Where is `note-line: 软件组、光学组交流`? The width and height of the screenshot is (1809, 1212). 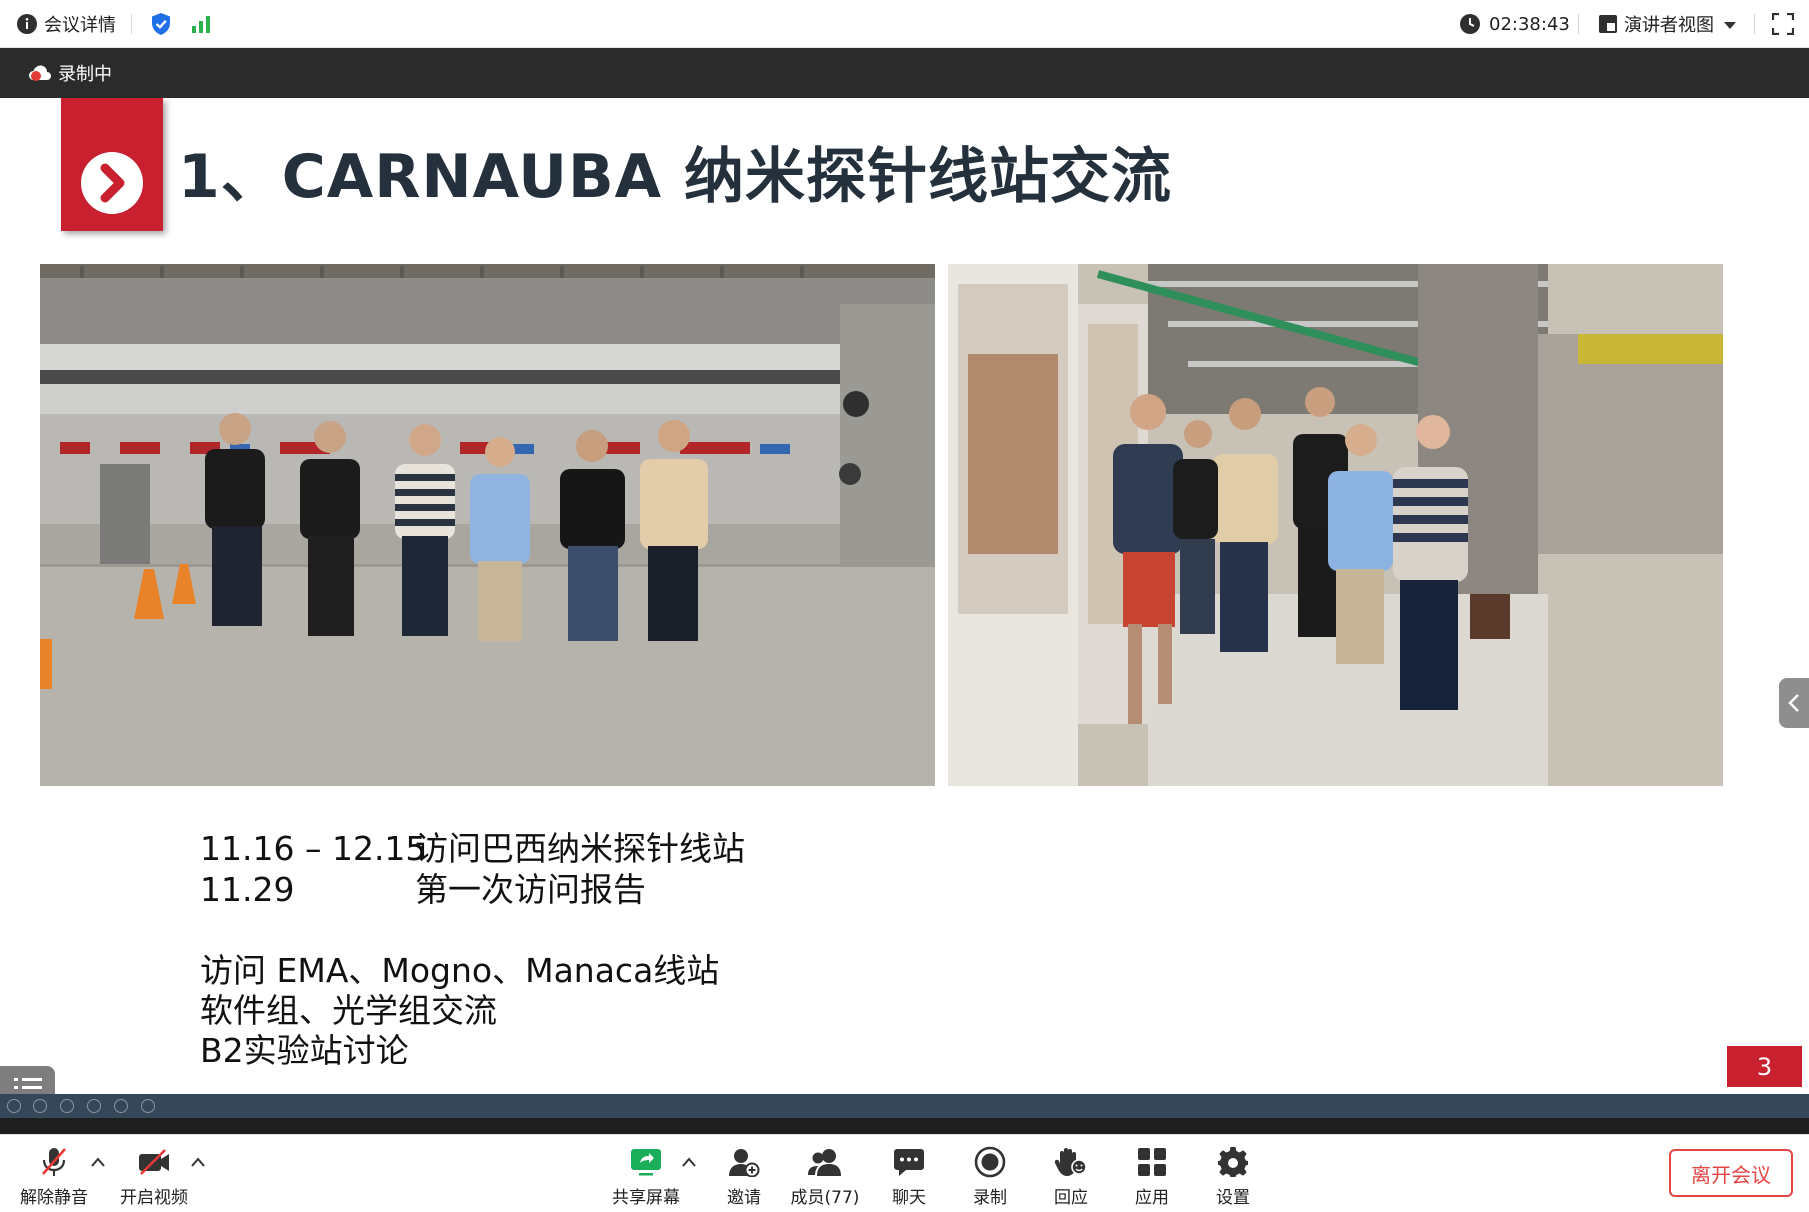 note-line: 软件组、光学组交流 is located at coordinates (348, 1010).